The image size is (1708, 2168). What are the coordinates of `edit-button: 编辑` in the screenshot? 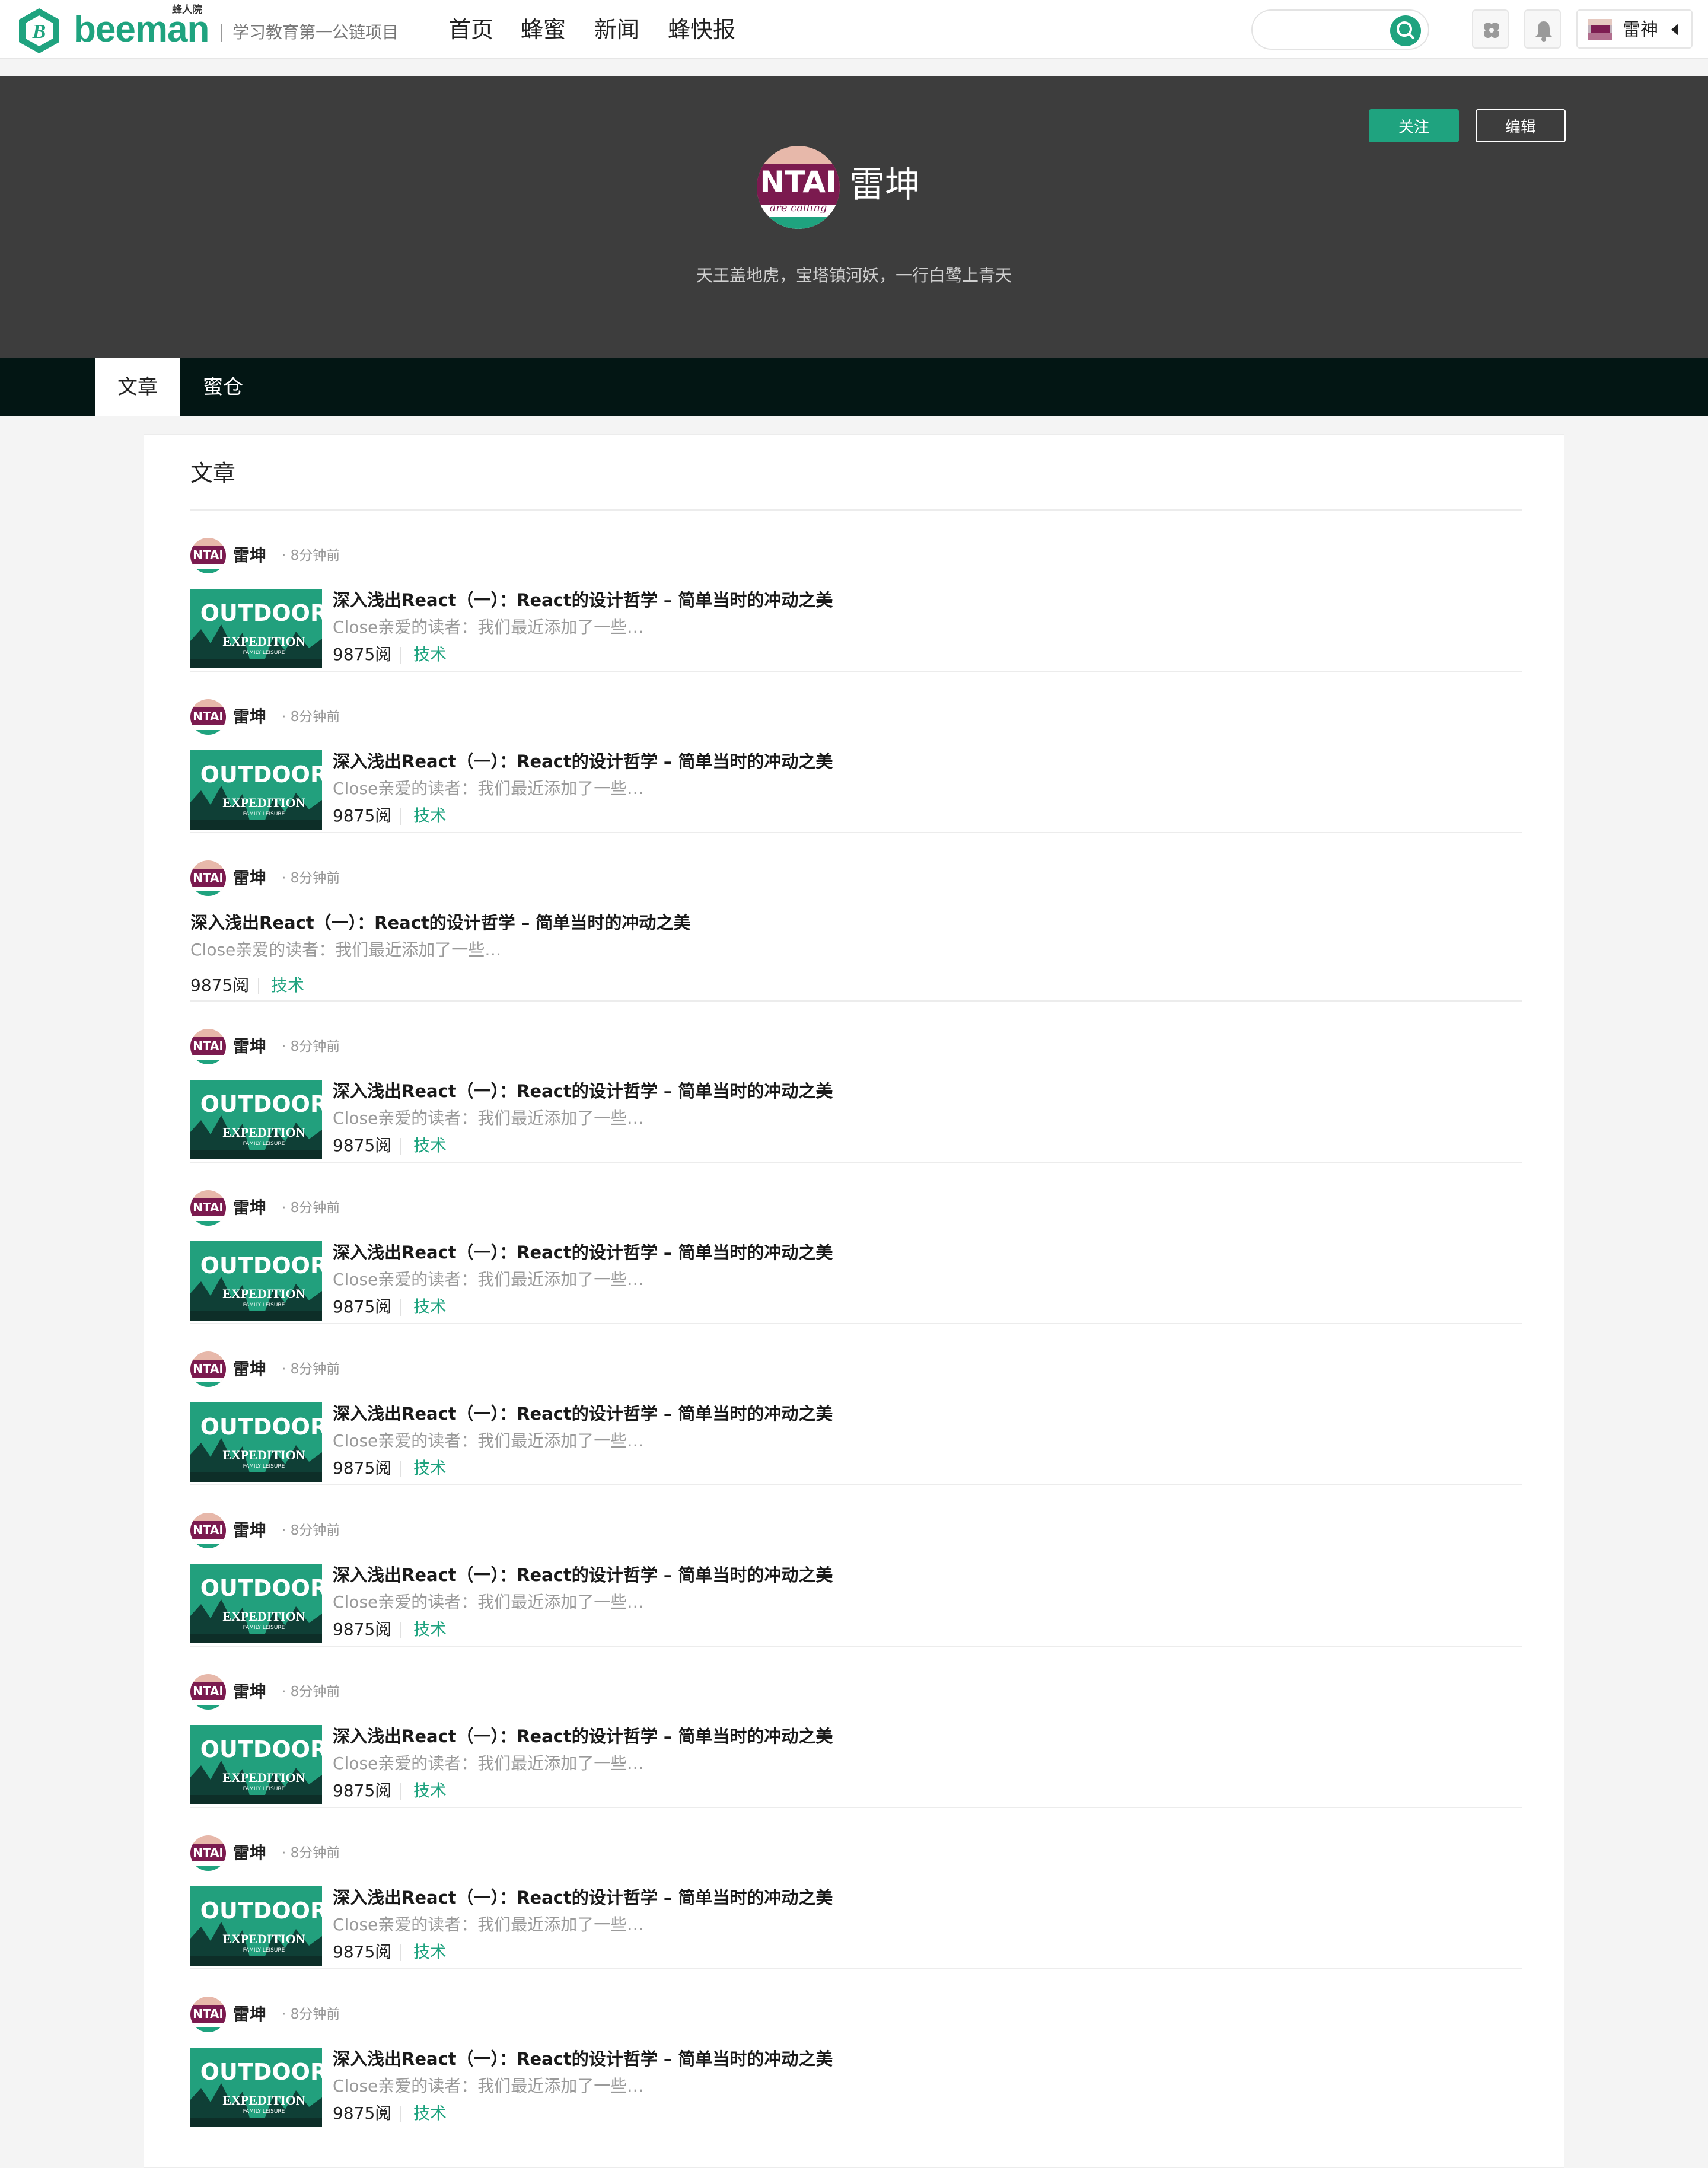 It's located at (1521, 126).